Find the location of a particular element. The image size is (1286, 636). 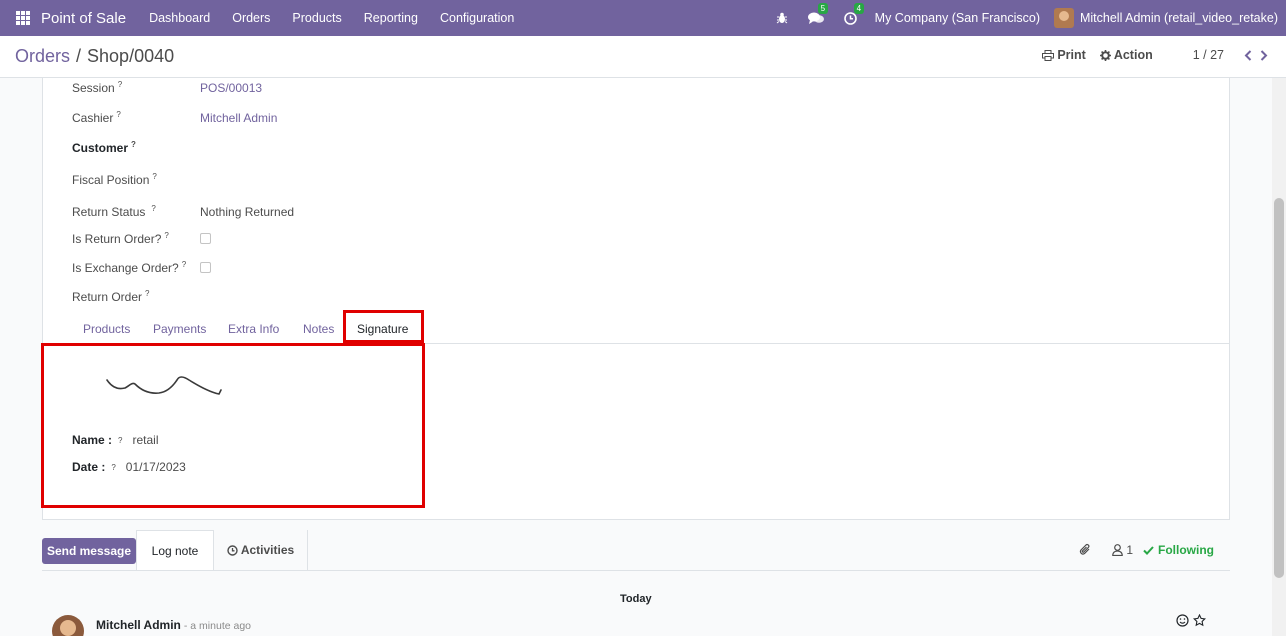

followers-count: 1 is located at coordinates (1129, 550).